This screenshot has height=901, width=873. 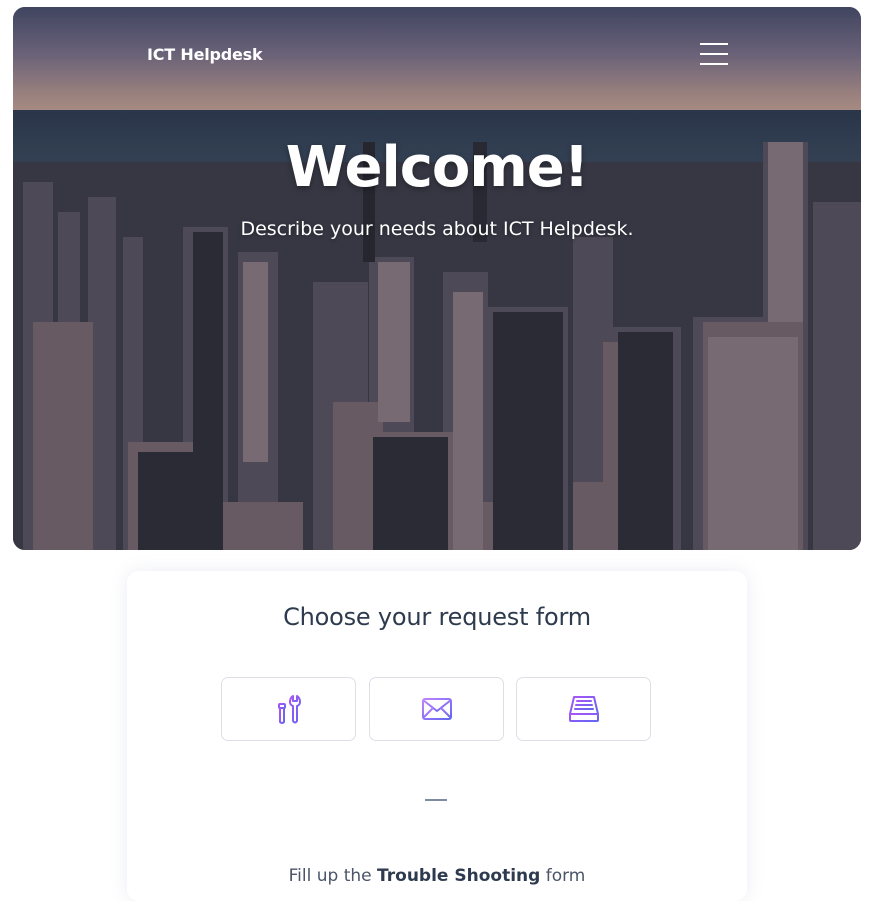 What do you see at coordinates (330, 876) in the screenshot?
I see `fill-prefix: Fill up the` at bounding box center [330, 876].